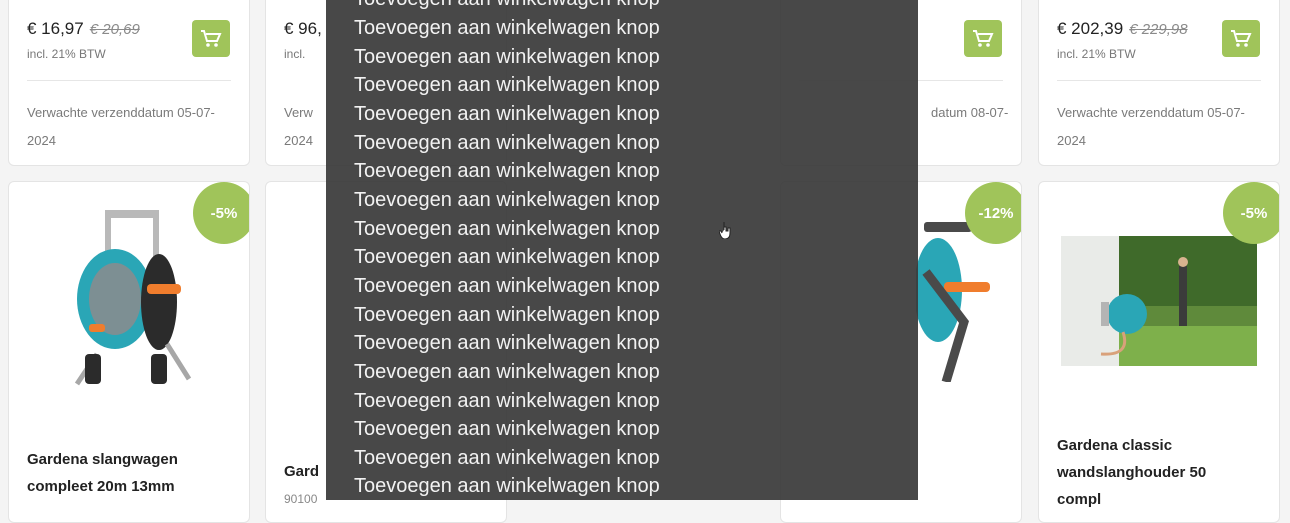  I want to click on shipping-date: datum 08-07-, so click(970, 112).